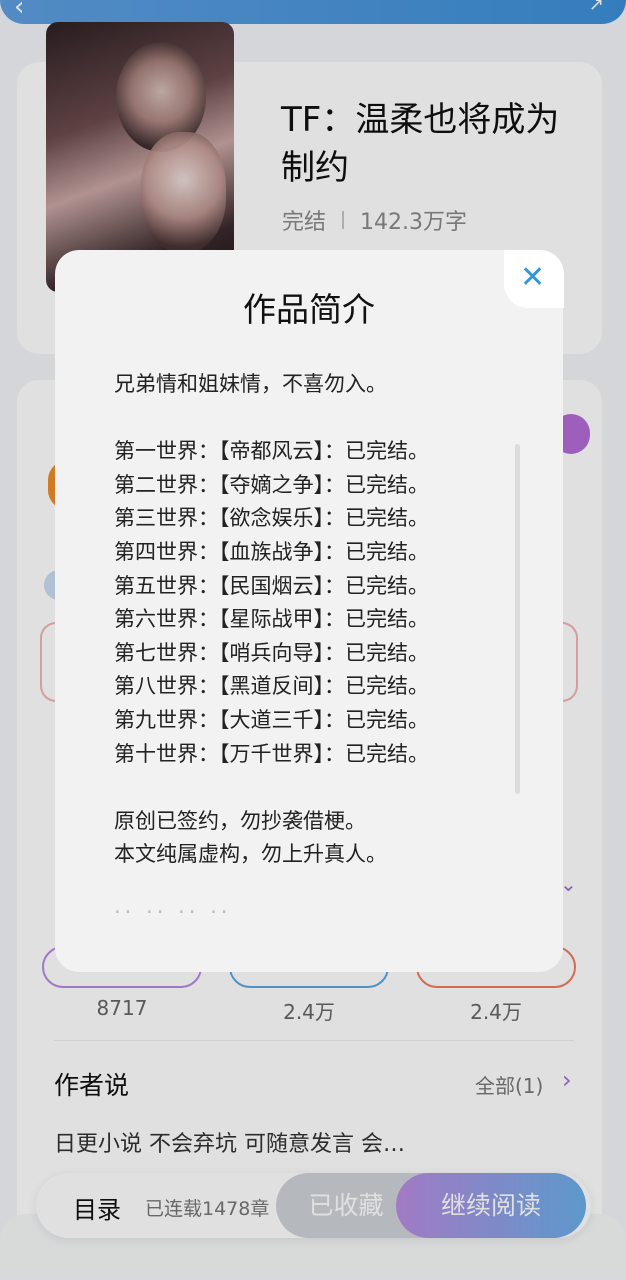 Image resolution: width=626 pixels, height=1280 pixels. I want to click on world-line: 第三世界：【欲念娱乐】：已完结。, so click(271, 518).